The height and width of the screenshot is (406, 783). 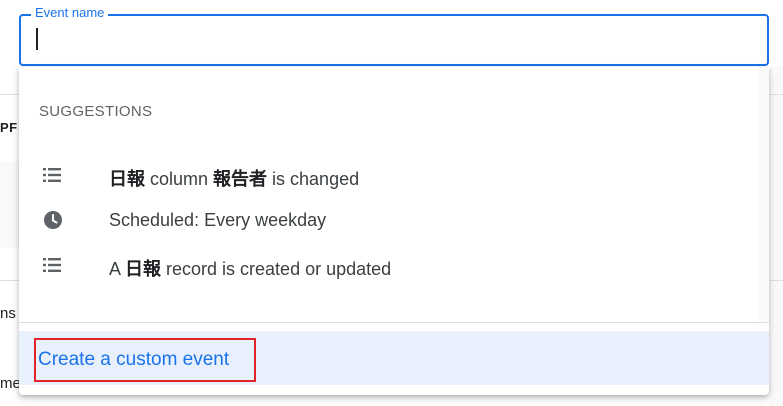 What do you see at coordinates (10, 383) in the screenshot?
I see `background-fragment: me` at bounding box center [10, 383].